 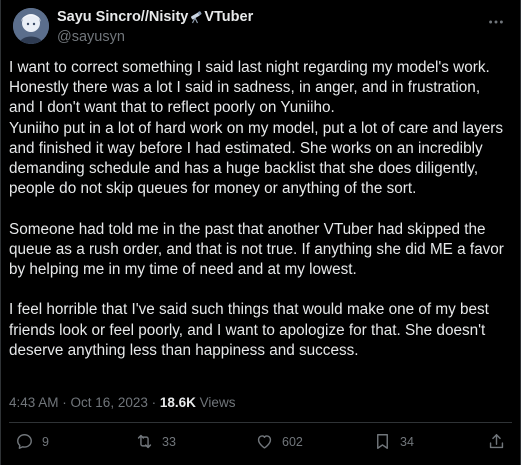 I want to click on display-name-text: Sayu Sincro//Nisity, so click(x=123, y=17).